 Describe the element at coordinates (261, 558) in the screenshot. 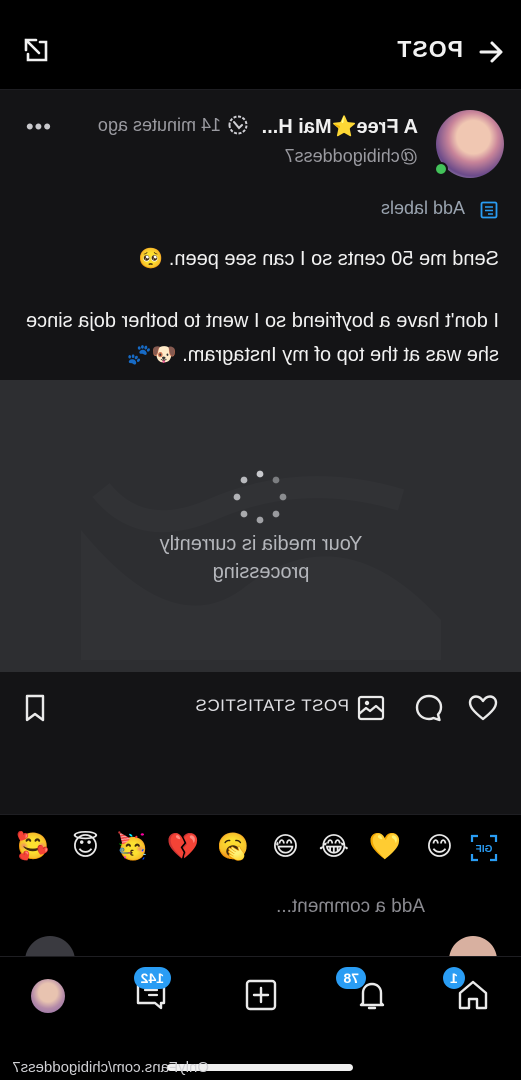

I see `processing-status: Your media is currently processing` at that location.